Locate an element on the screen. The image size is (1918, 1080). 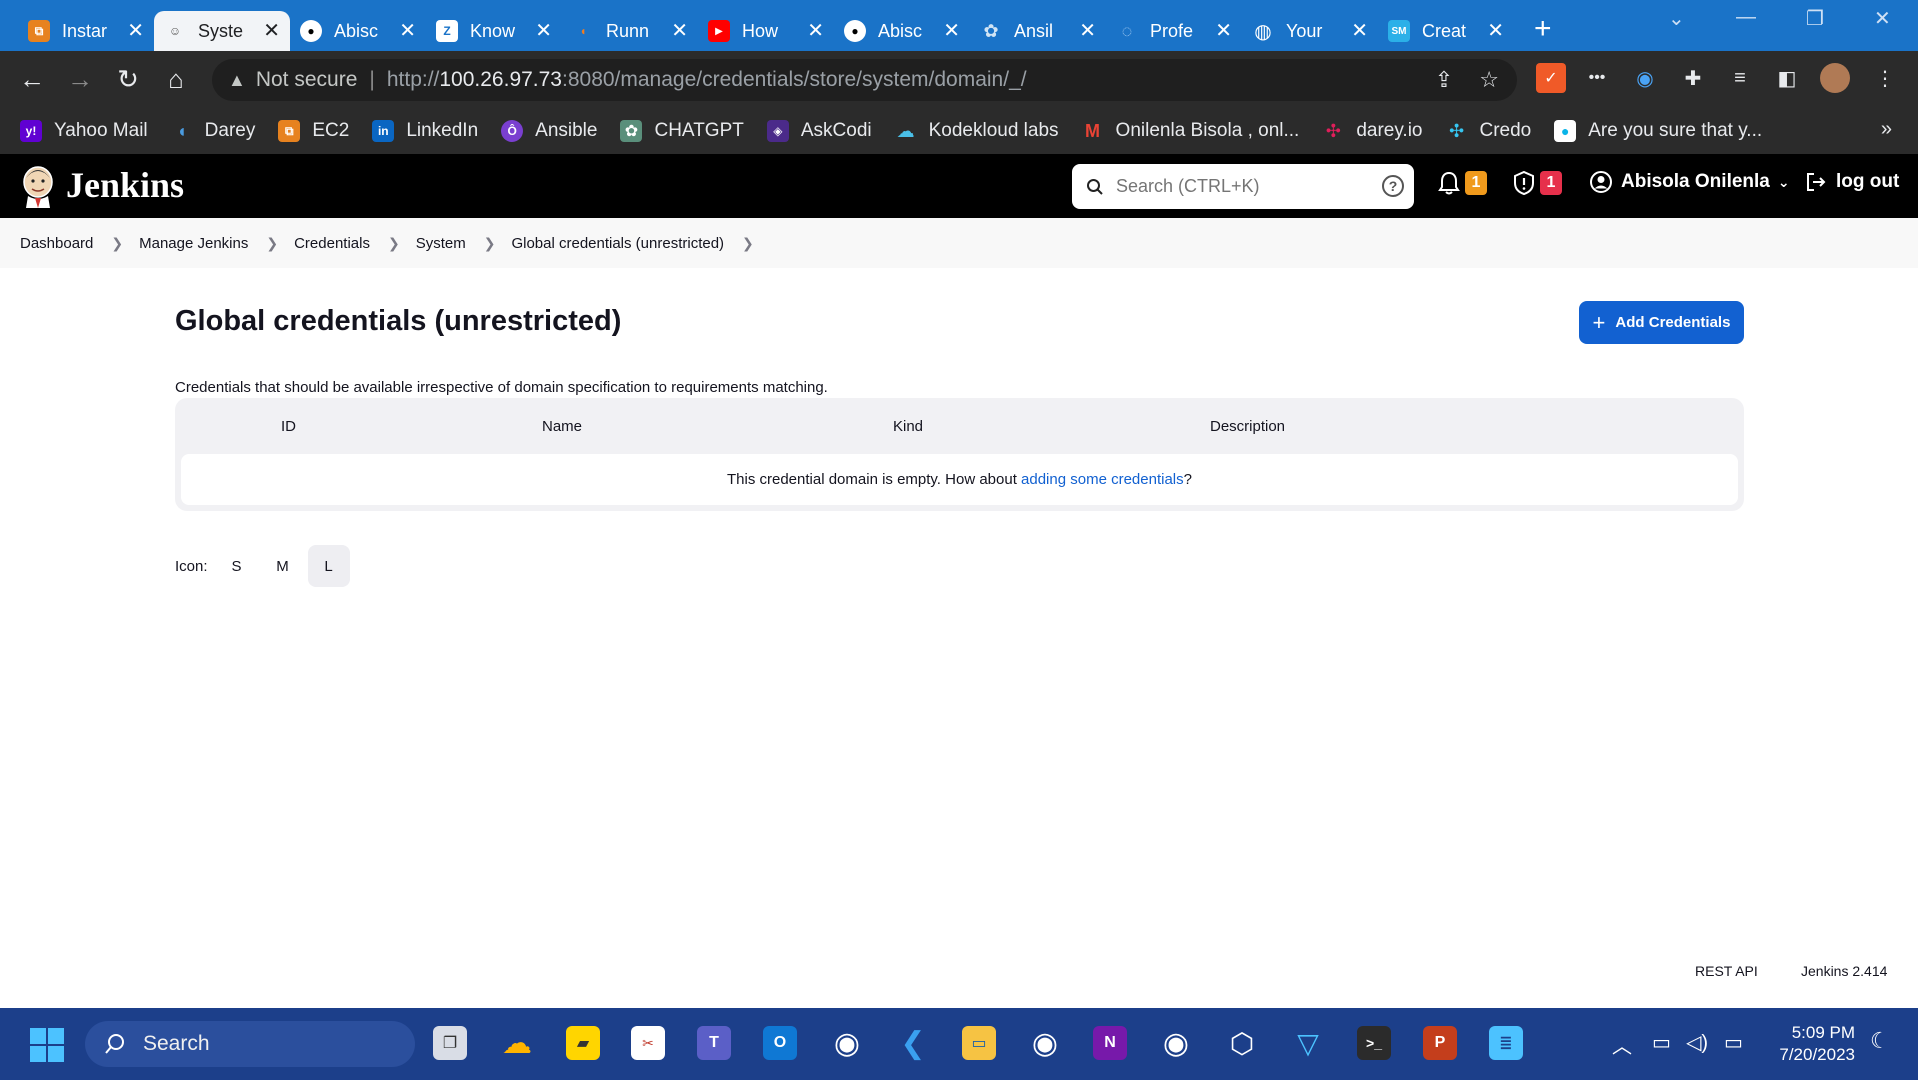
bookmark-item: ☁ Kodekloud labs is located at coordinates (977, 131).